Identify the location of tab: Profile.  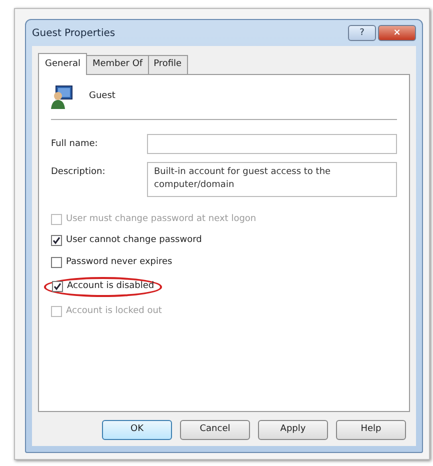
(168, 64).